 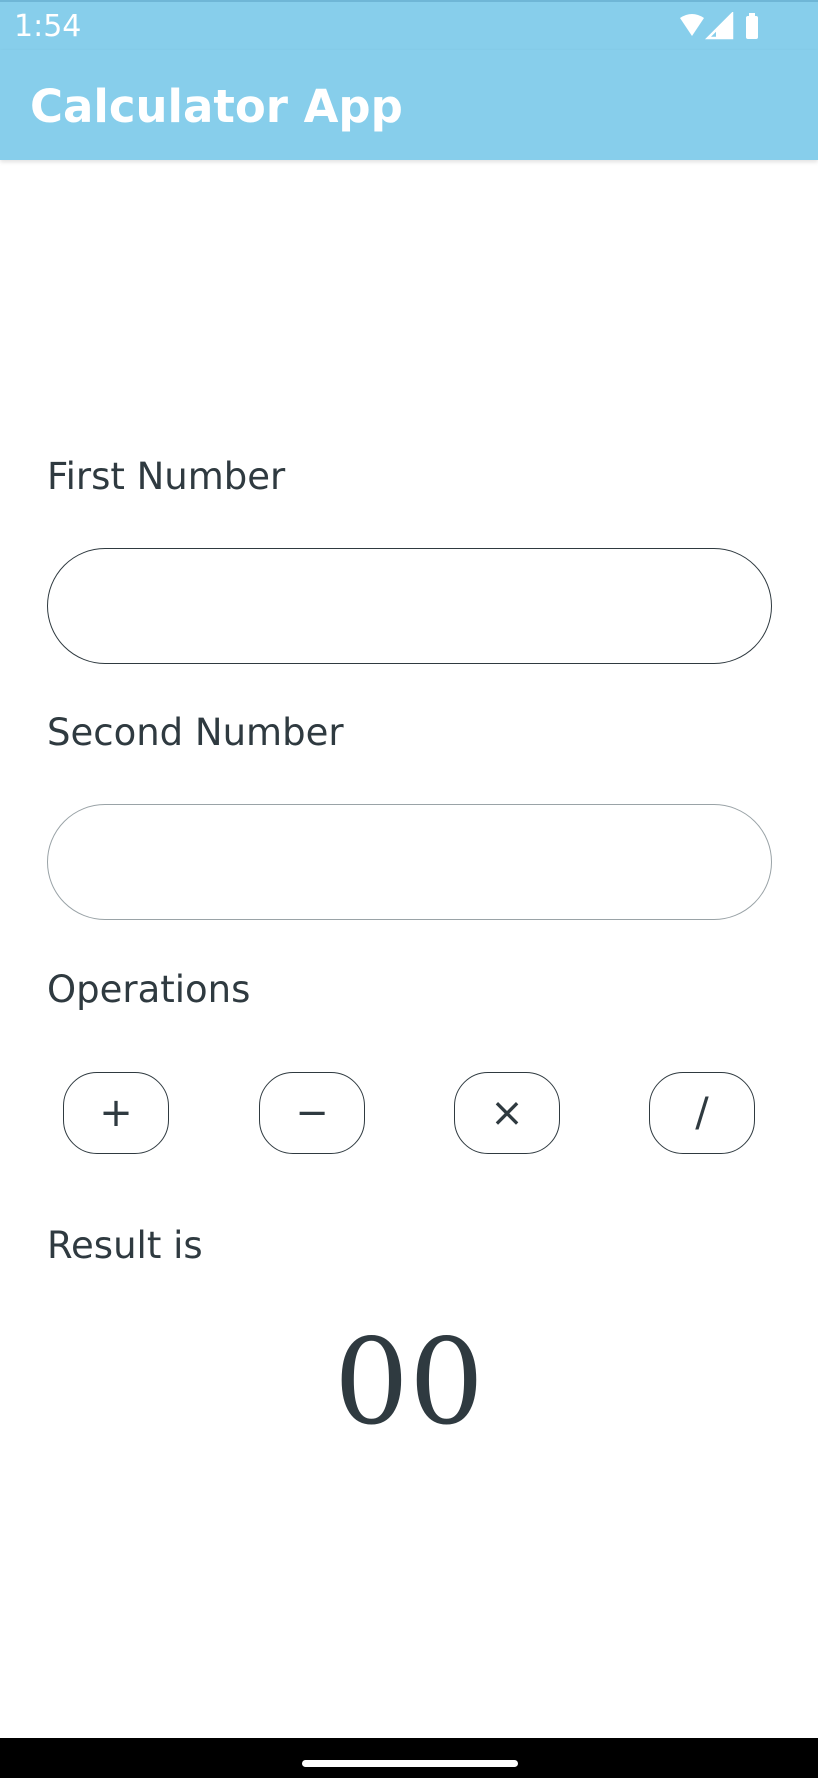 I want to click on app-bar: Calculator App, so click(x=409, y=105).